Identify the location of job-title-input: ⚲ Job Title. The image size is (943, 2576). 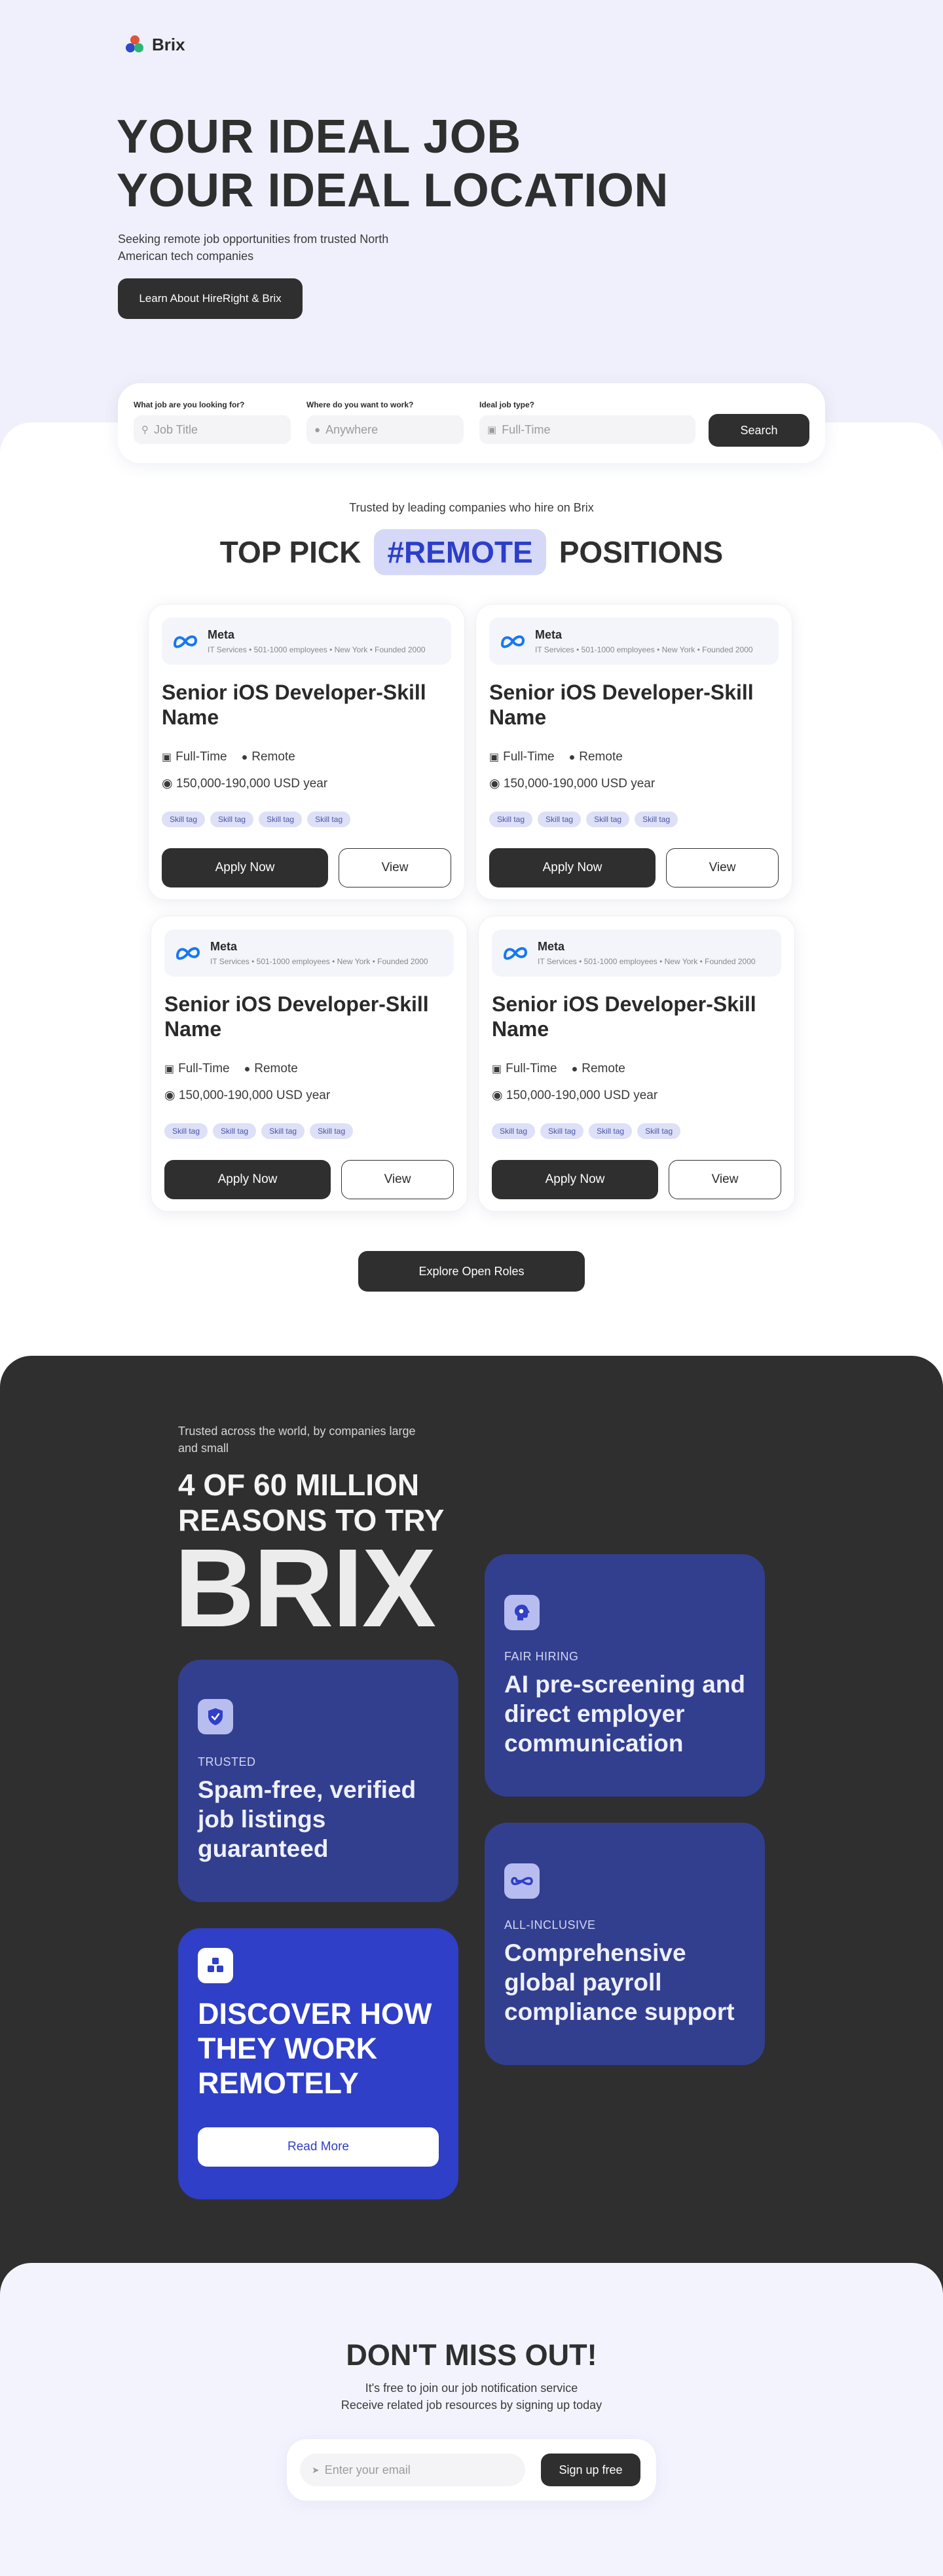
(212, 429).